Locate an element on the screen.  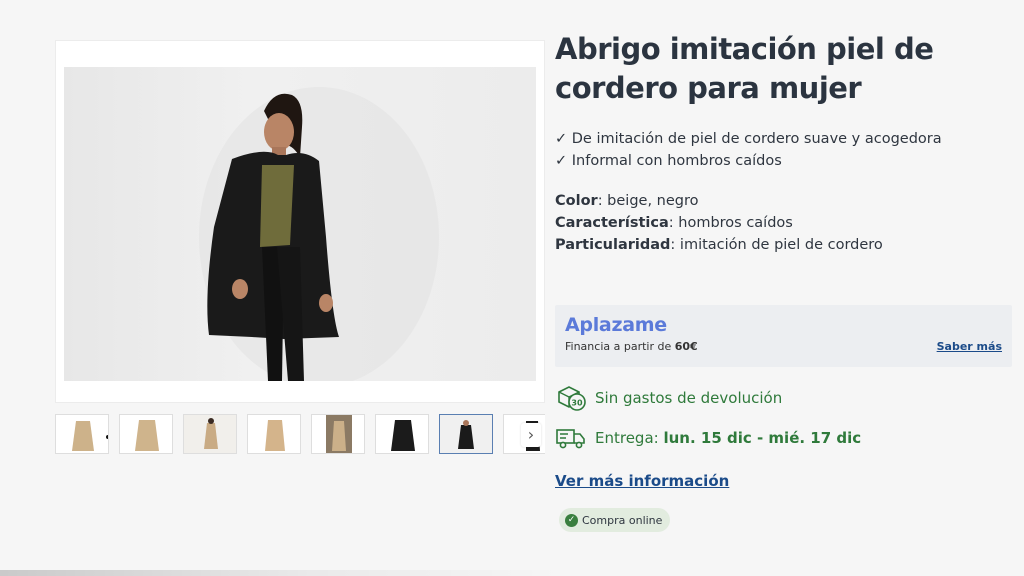
highlight-item: ✓ Informal con hombros caídos is located at coordinates (668, 161).